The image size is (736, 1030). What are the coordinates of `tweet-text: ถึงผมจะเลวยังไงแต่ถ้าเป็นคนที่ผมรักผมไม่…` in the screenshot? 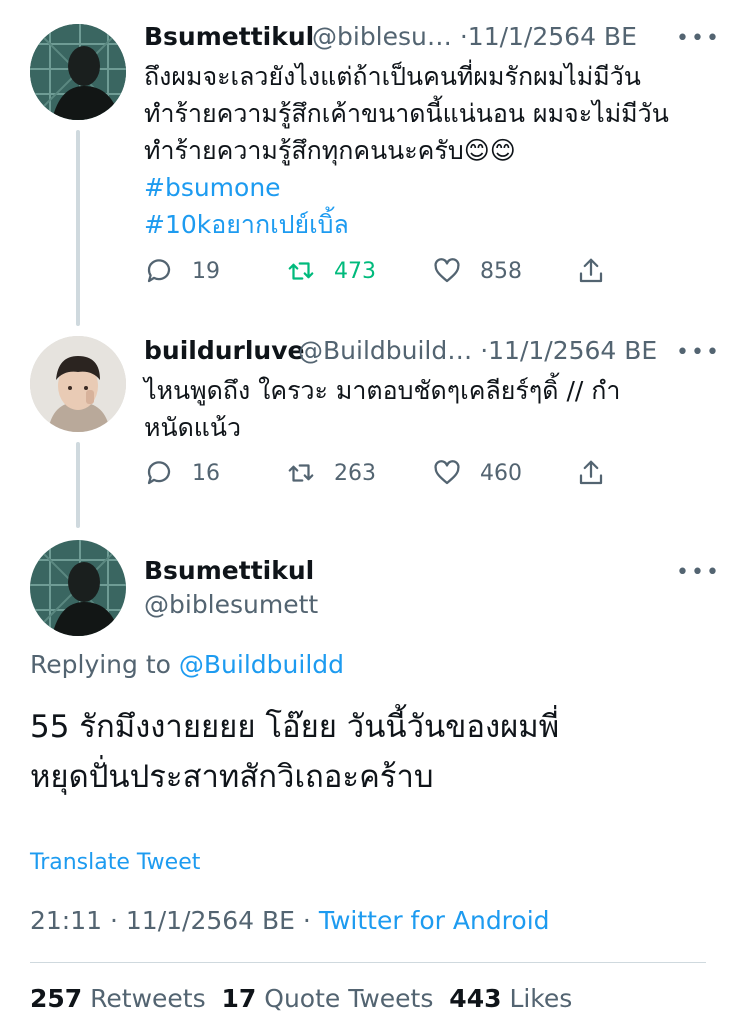 It's located at (429, 150).